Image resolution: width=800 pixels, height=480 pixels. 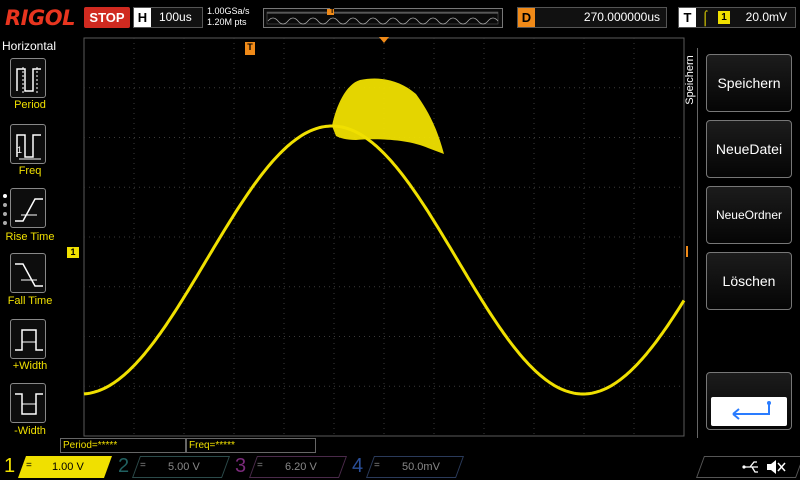 I want to click on ch3-coupling-icon: =, so click(x=260, y=465).